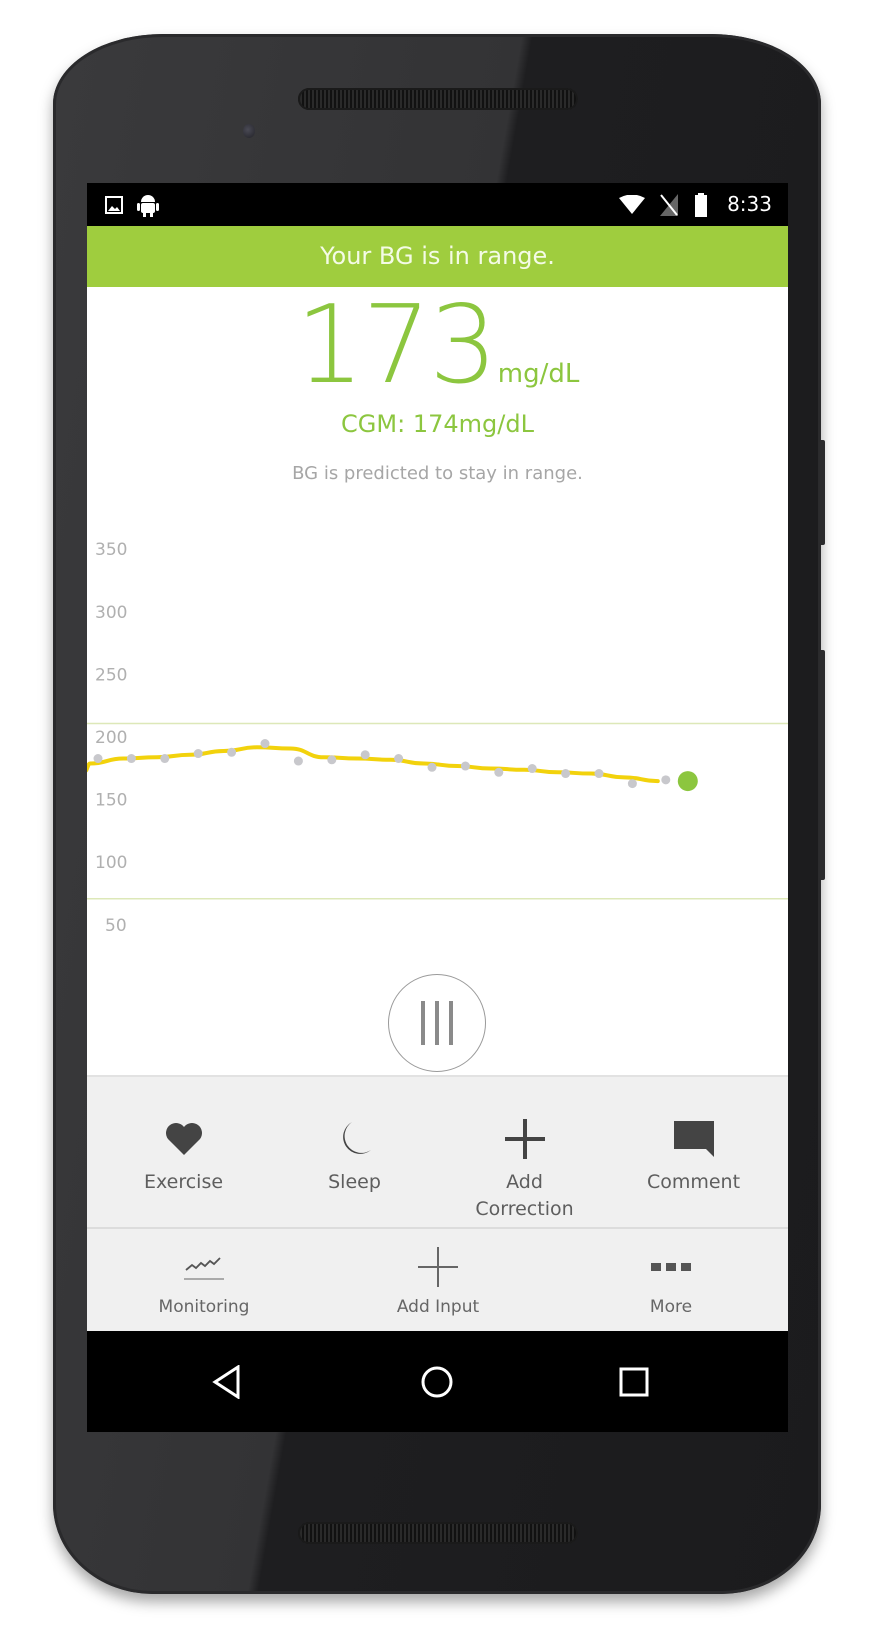 The height and width of the screenshot is (1648, 873). I want to click on y-tick-label: 250, so click(111, 675).